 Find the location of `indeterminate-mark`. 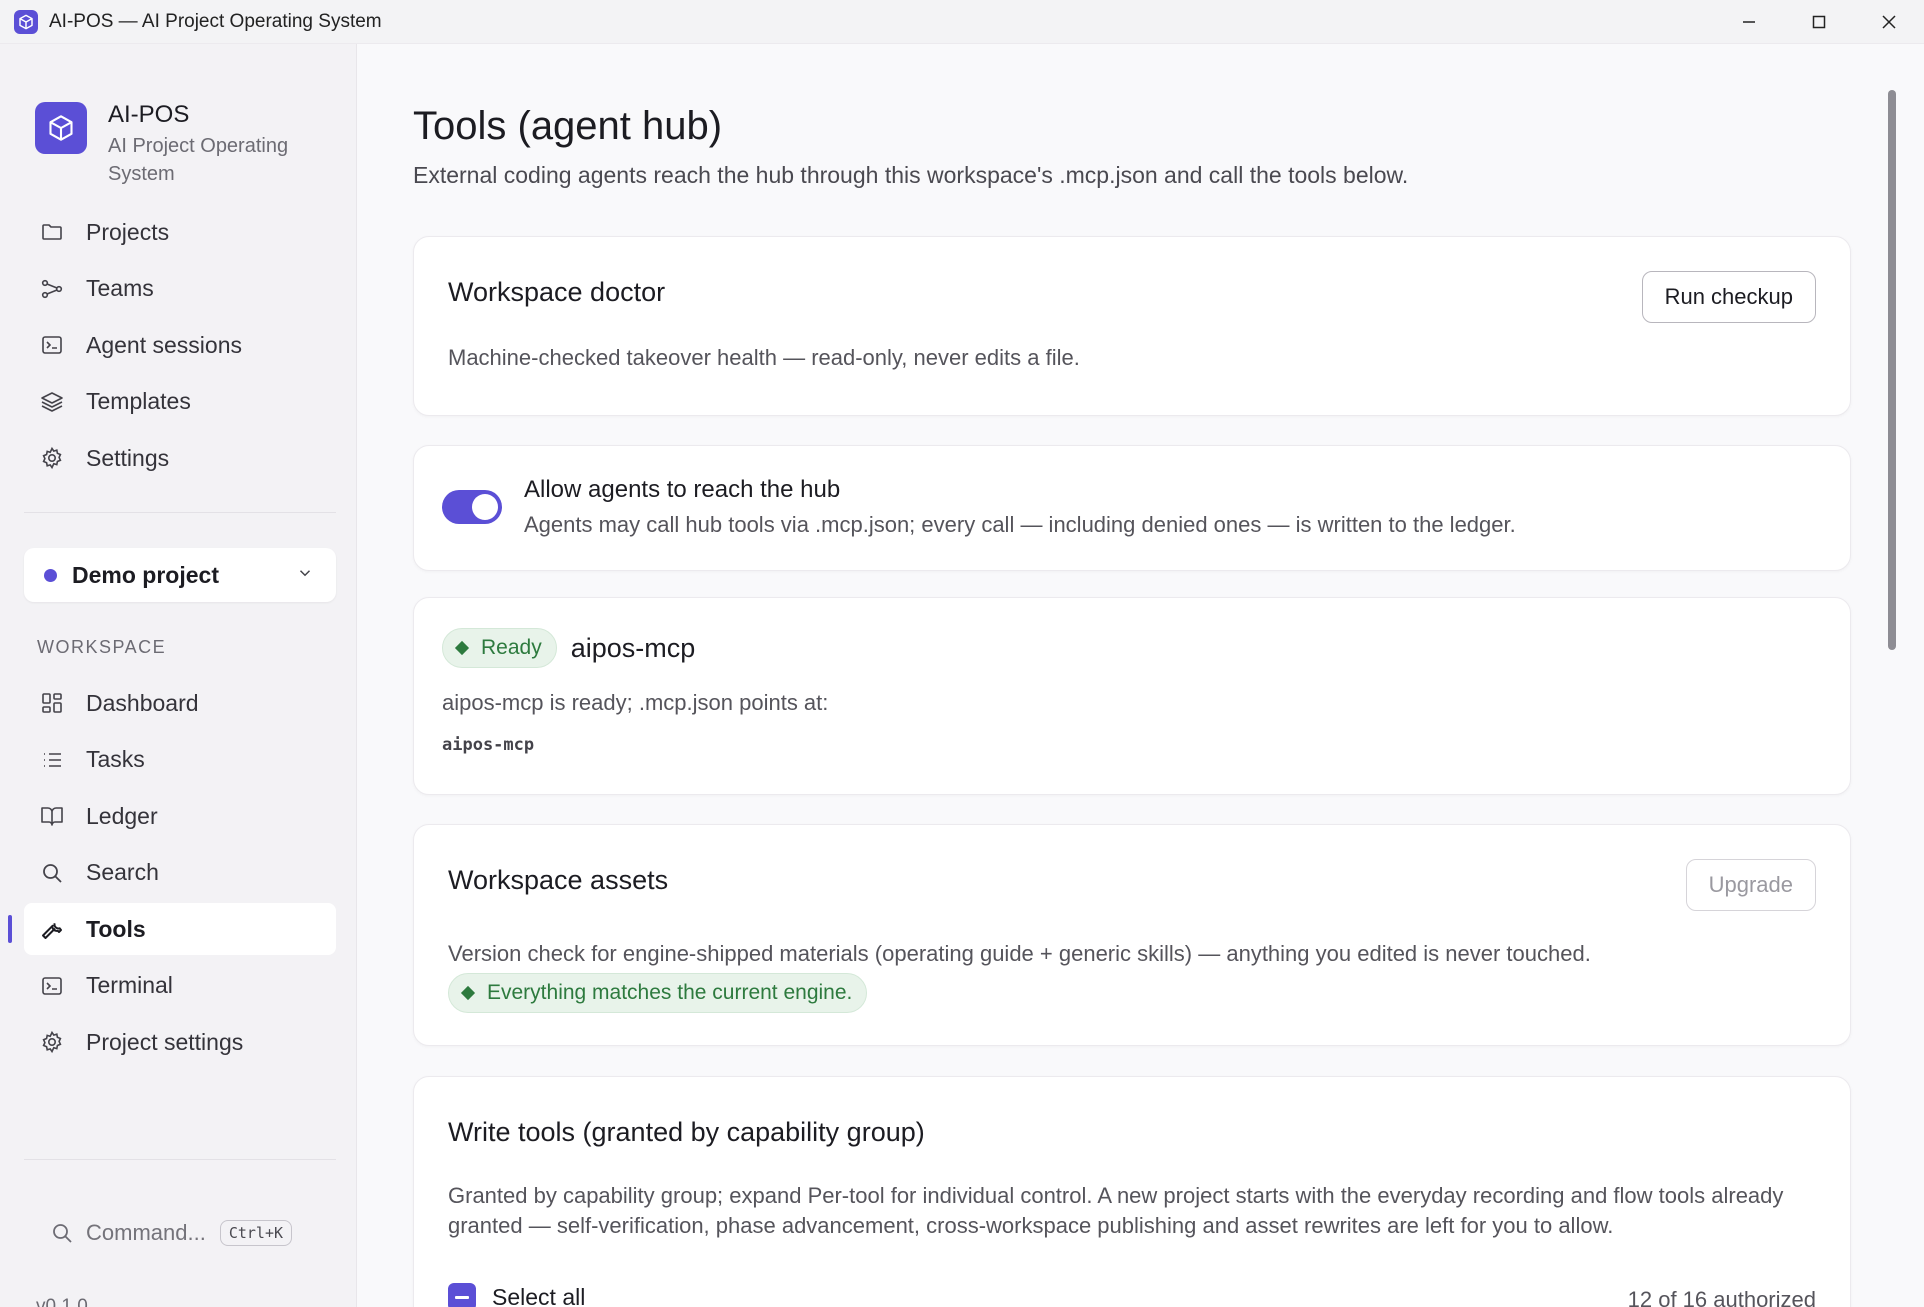

indeterminate-mark is located at coordinates (462, 1297).